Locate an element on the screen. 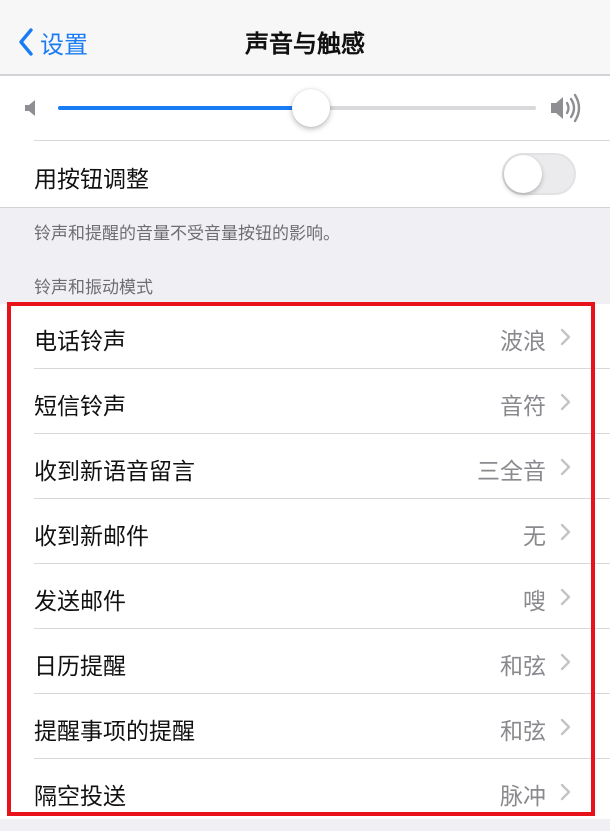 The width and height of the screenshot is (610, 831). bottom-background is located at coordinates (305, 825).